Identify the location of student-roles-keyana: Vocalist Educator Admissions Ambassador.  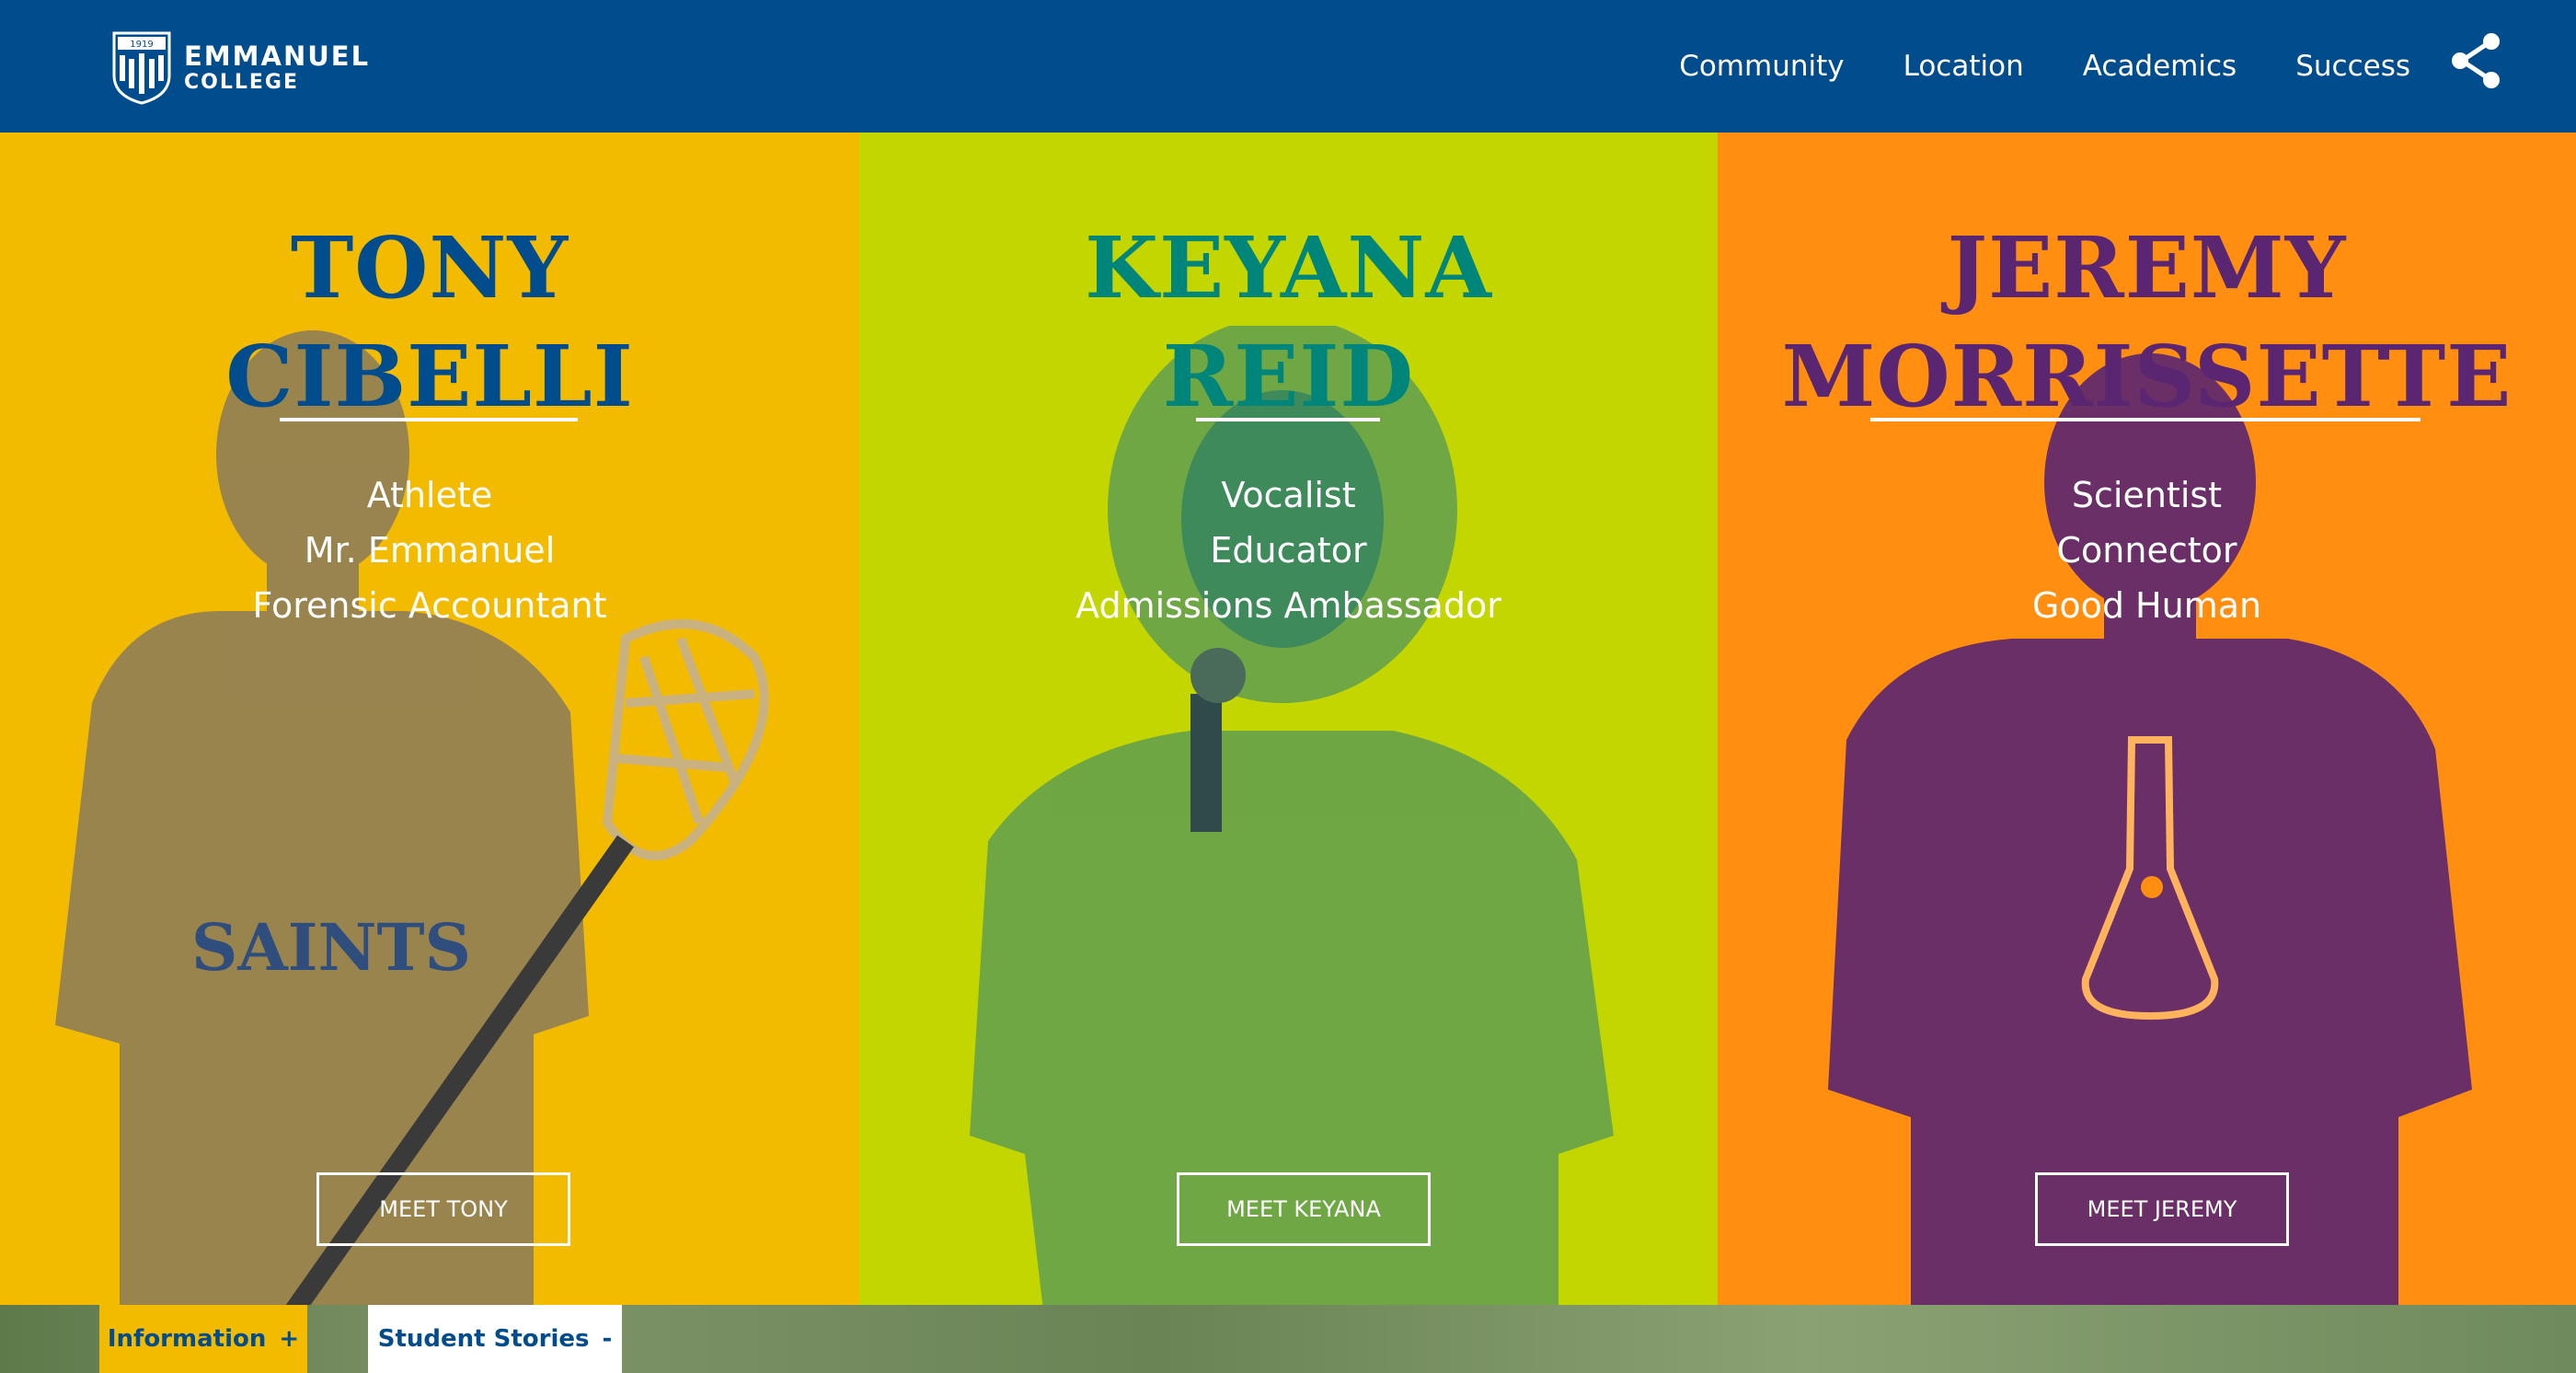
(1288, 550).